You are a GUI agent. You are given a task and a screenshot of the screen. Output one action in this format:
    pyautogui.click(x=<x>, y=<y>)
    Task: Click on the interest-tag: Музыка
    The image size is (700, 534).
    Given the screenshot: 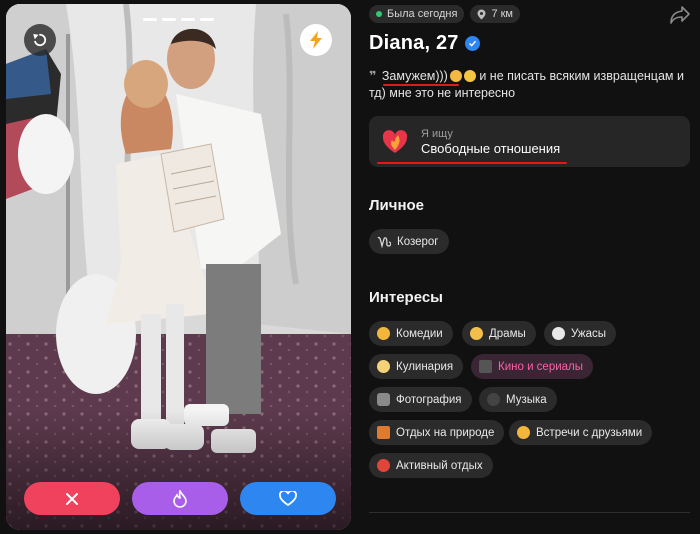 What is the action you would take?
    pyautogui.click(x=518, y=399)
    